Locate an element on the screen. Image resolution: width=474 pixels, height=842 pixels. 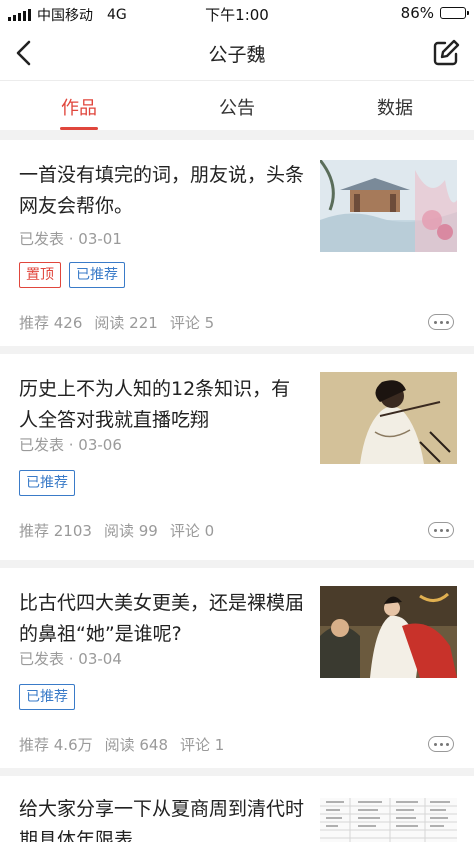
tab-data: 数据 is located at coordinates (395, 107).